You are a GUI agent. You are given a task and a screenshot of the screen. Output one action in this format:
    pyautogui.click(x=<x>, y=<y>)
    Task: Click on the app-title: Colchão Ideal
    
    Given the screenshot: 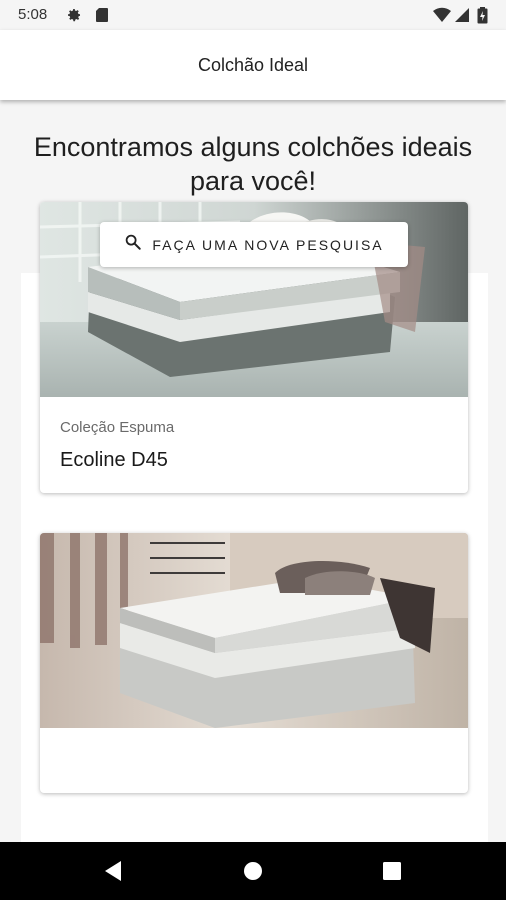 What is the action you would take?
    pyautogui.click(x=253, y=64)
    